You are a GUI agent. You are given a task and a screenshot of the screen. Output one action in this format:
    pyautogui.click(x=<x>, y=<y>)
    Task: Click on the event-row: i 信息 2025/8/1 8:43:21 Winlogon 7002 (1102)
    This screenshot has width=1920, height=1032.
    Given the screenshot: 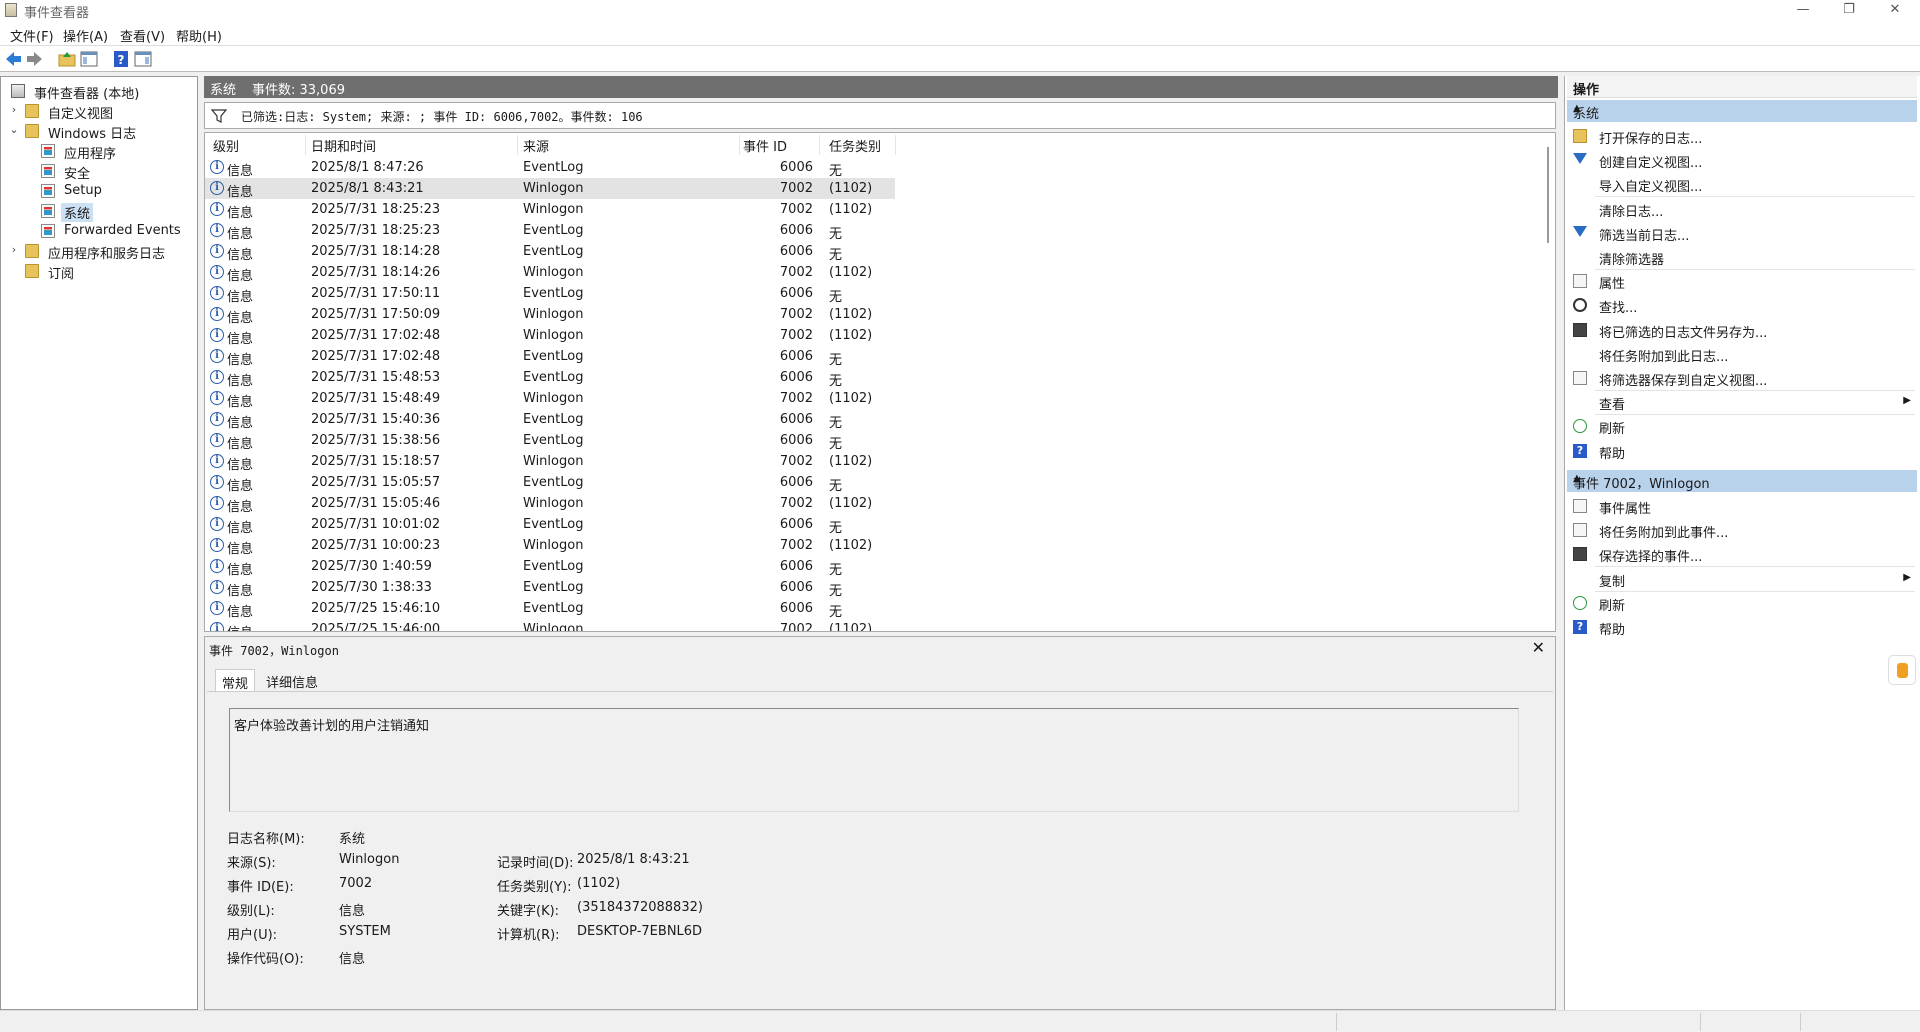 What is the action you would take?
    pyautogui.click(x=550, y=189)
    